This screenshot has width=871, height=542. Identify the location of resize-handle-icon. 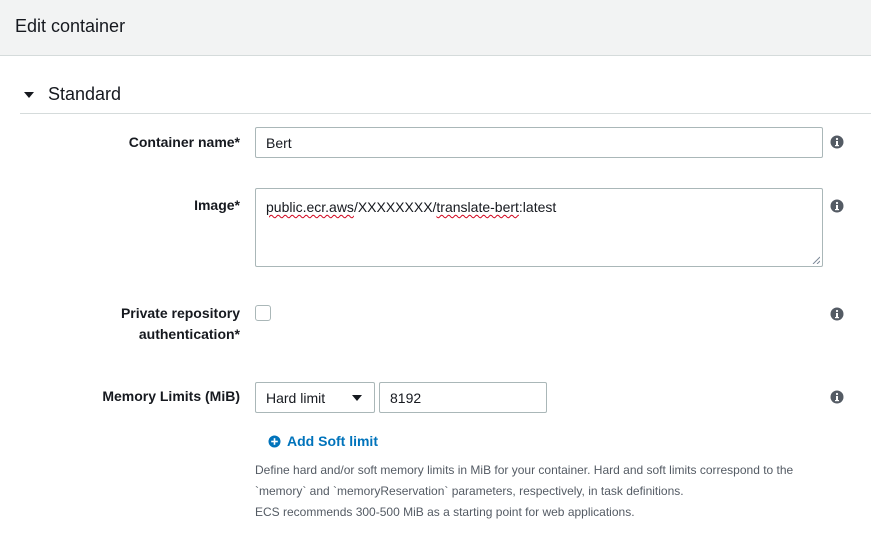
(816, 260).